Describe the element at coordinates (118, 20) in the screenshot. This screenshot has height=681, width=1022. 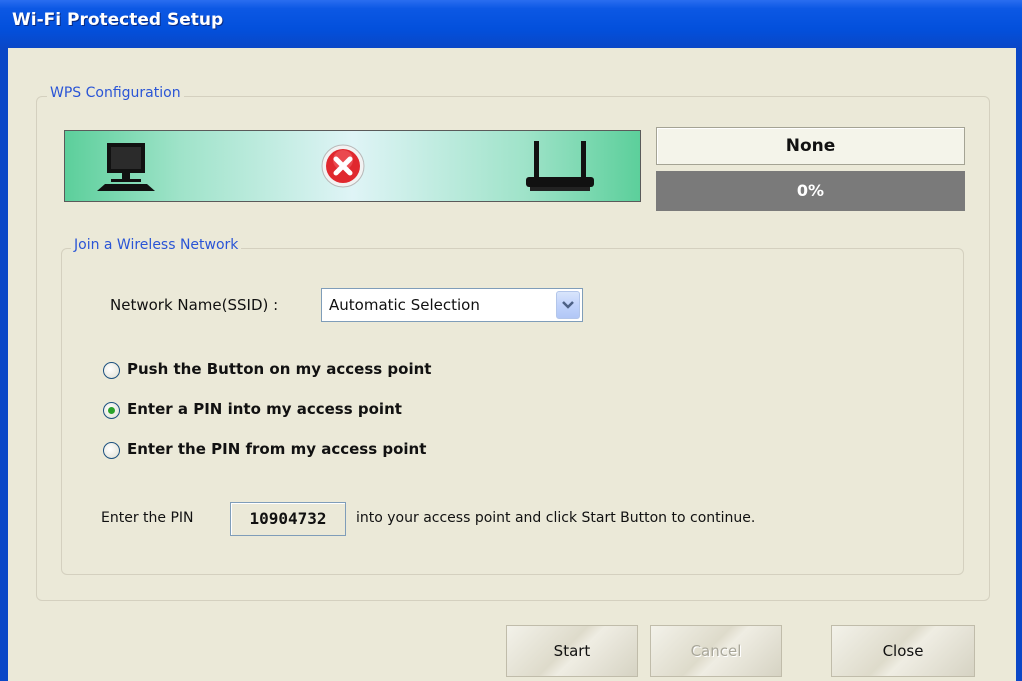
I see `window-title: Wi-Fi Protected Setup` at that location.